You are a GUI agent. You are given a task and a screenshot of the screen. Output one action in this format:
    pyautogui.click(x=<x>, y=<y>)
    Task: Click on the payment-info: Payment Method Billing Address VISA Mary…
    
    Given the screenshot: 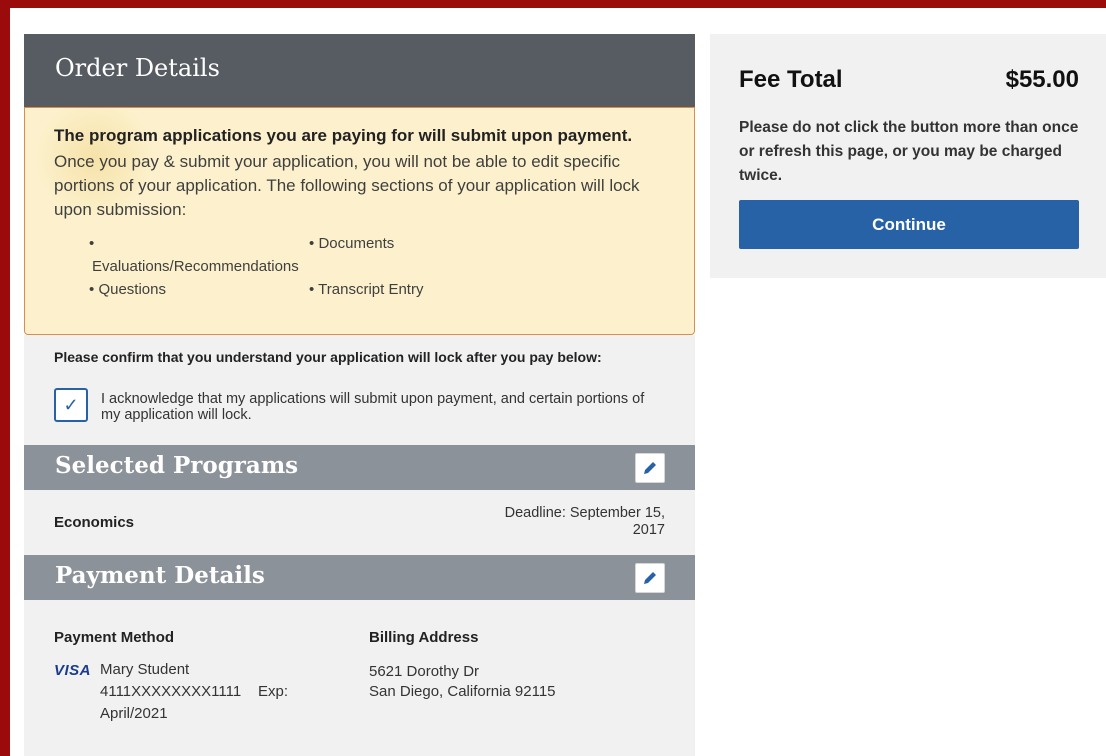 What is the action you would take?
    pyautogui.click(x=359, y=678)
    